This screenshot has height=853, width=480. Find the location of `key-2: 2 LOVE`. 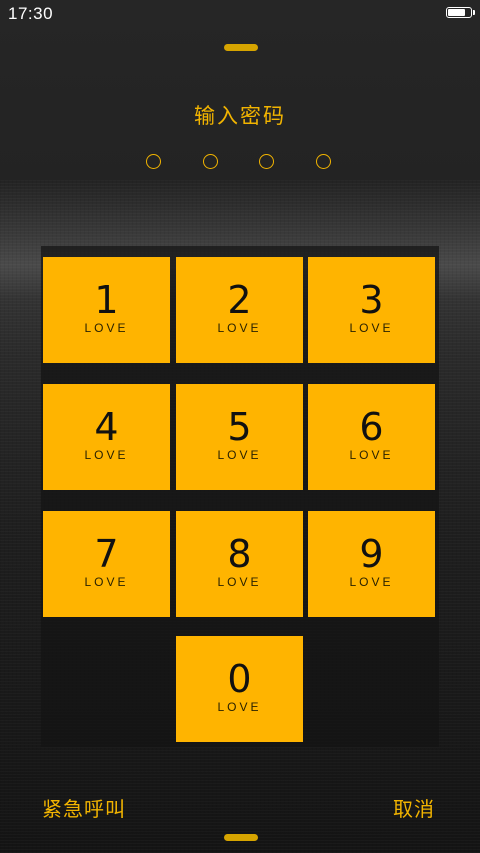

key-2: 2 LOVE is located at coordinates (239, 310).